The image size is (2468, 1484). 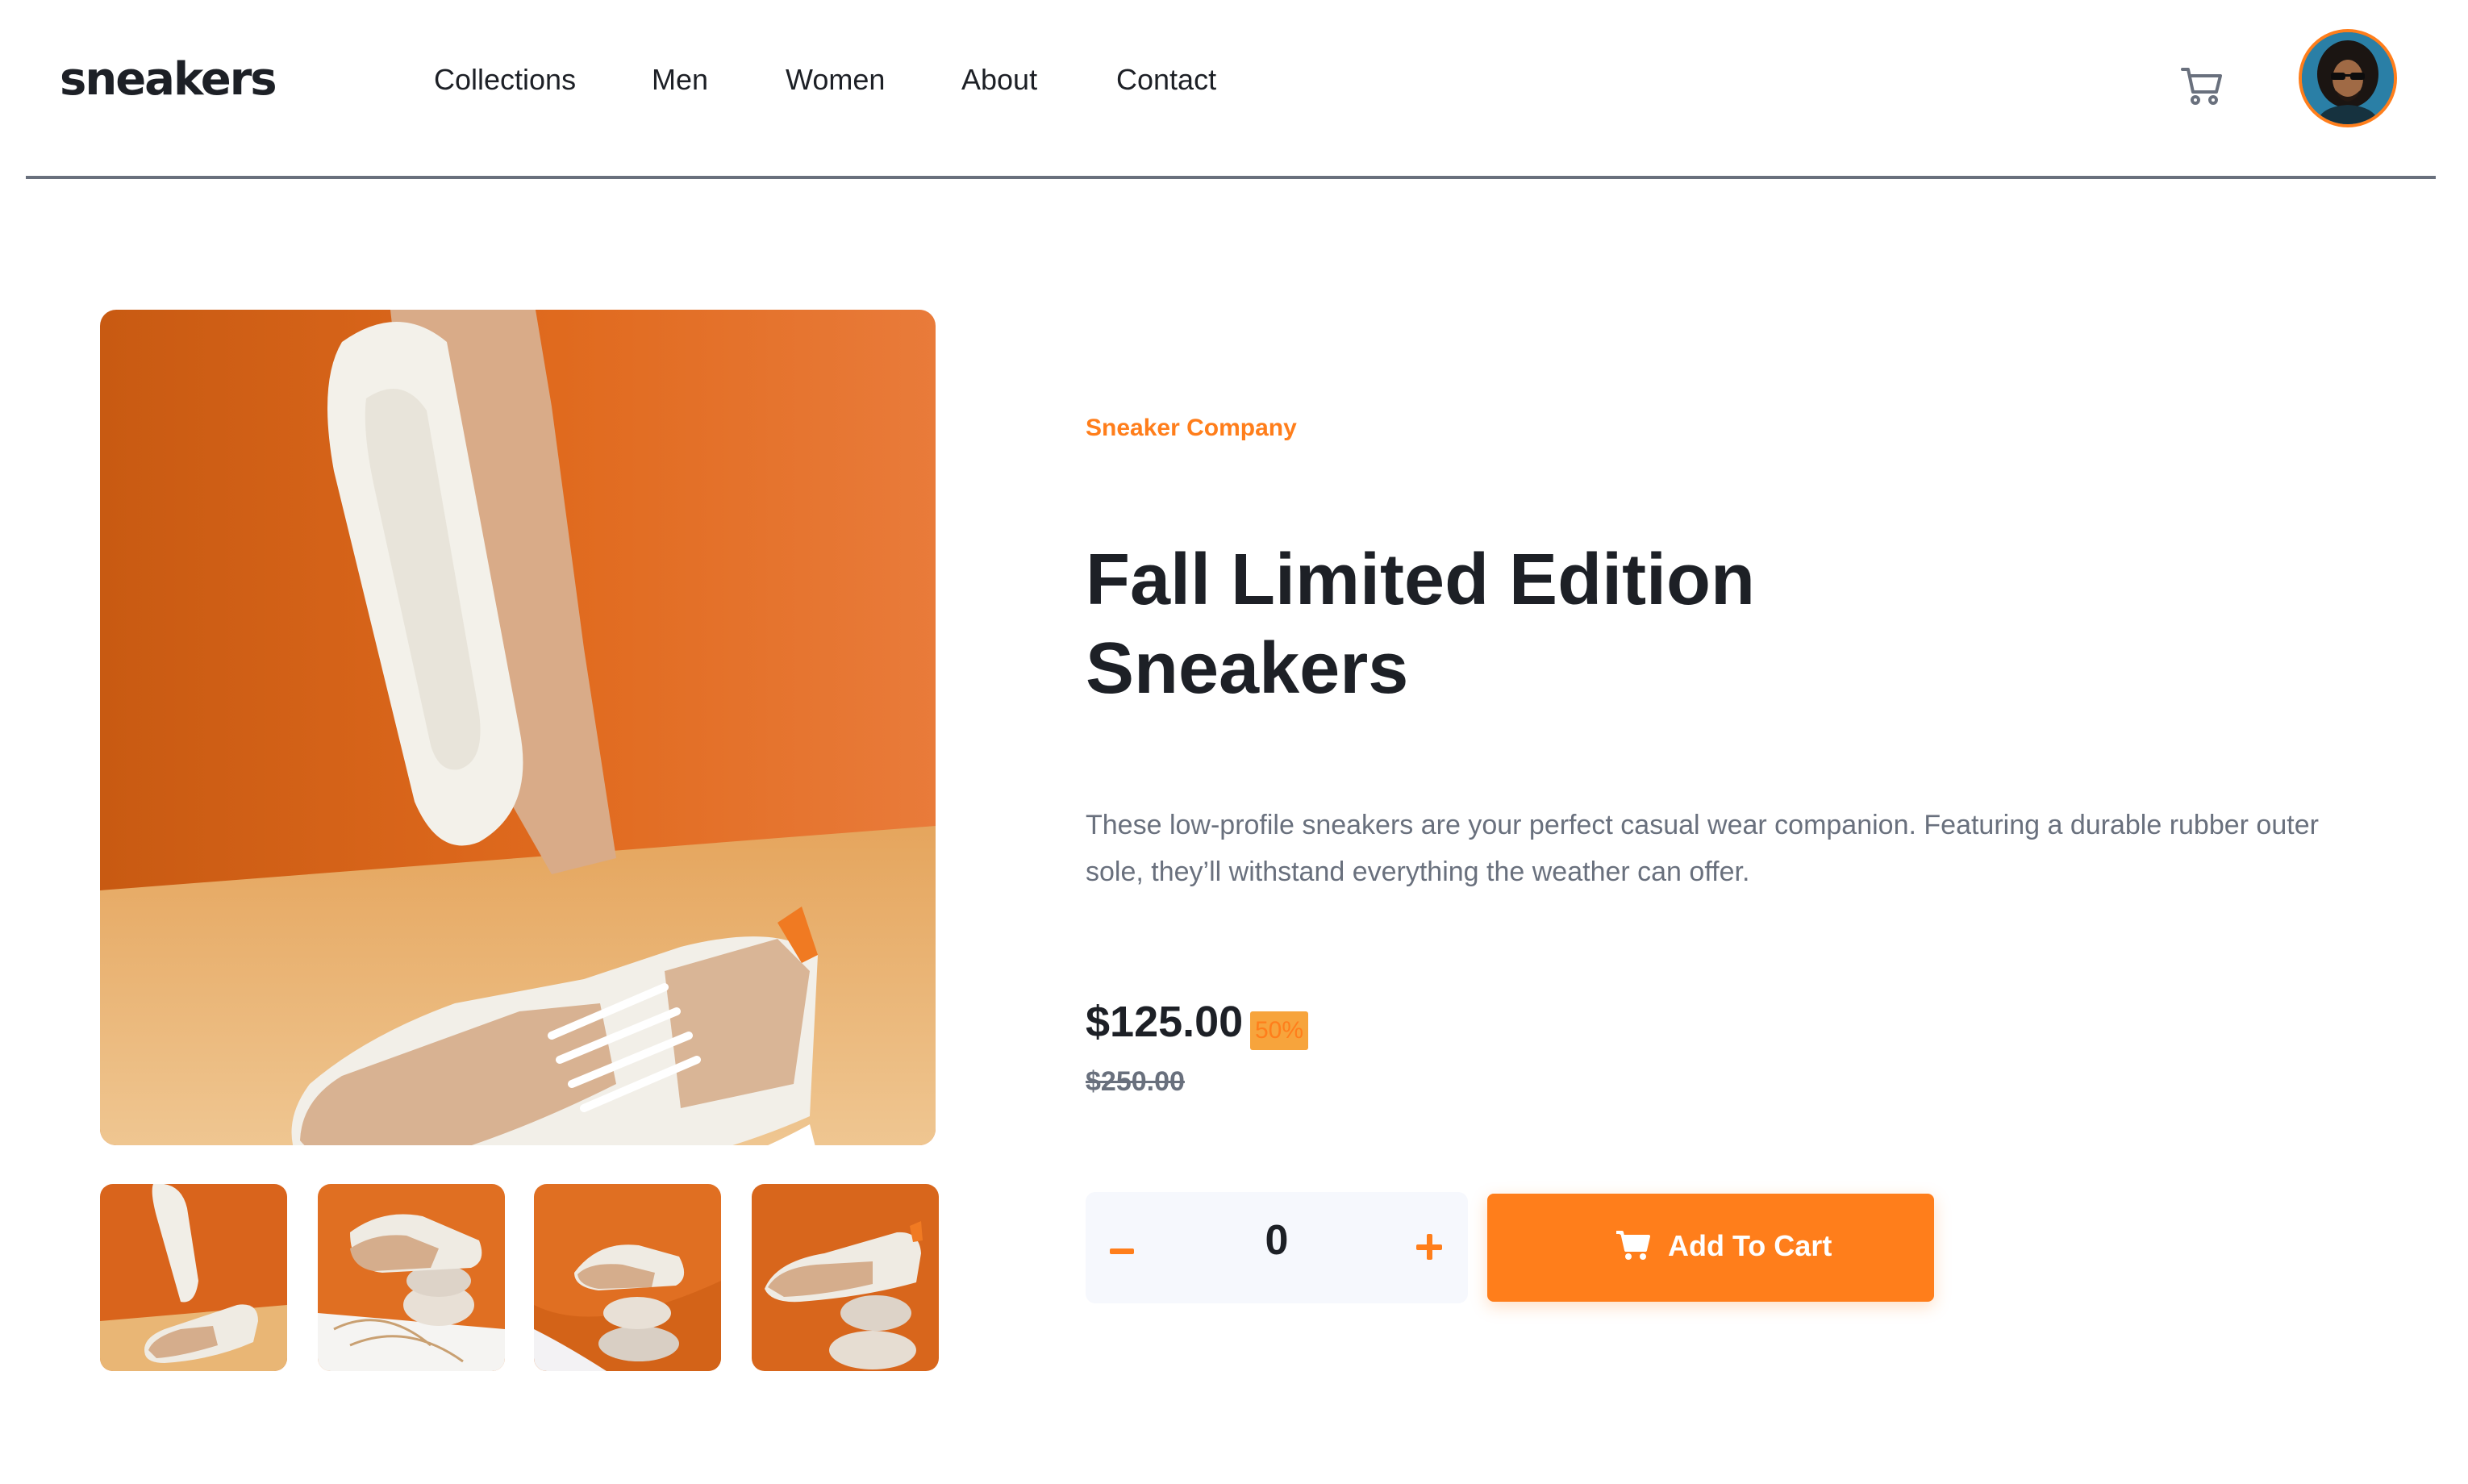 I want to click on cart-filled-icon, so click(x=1633, y=1245).